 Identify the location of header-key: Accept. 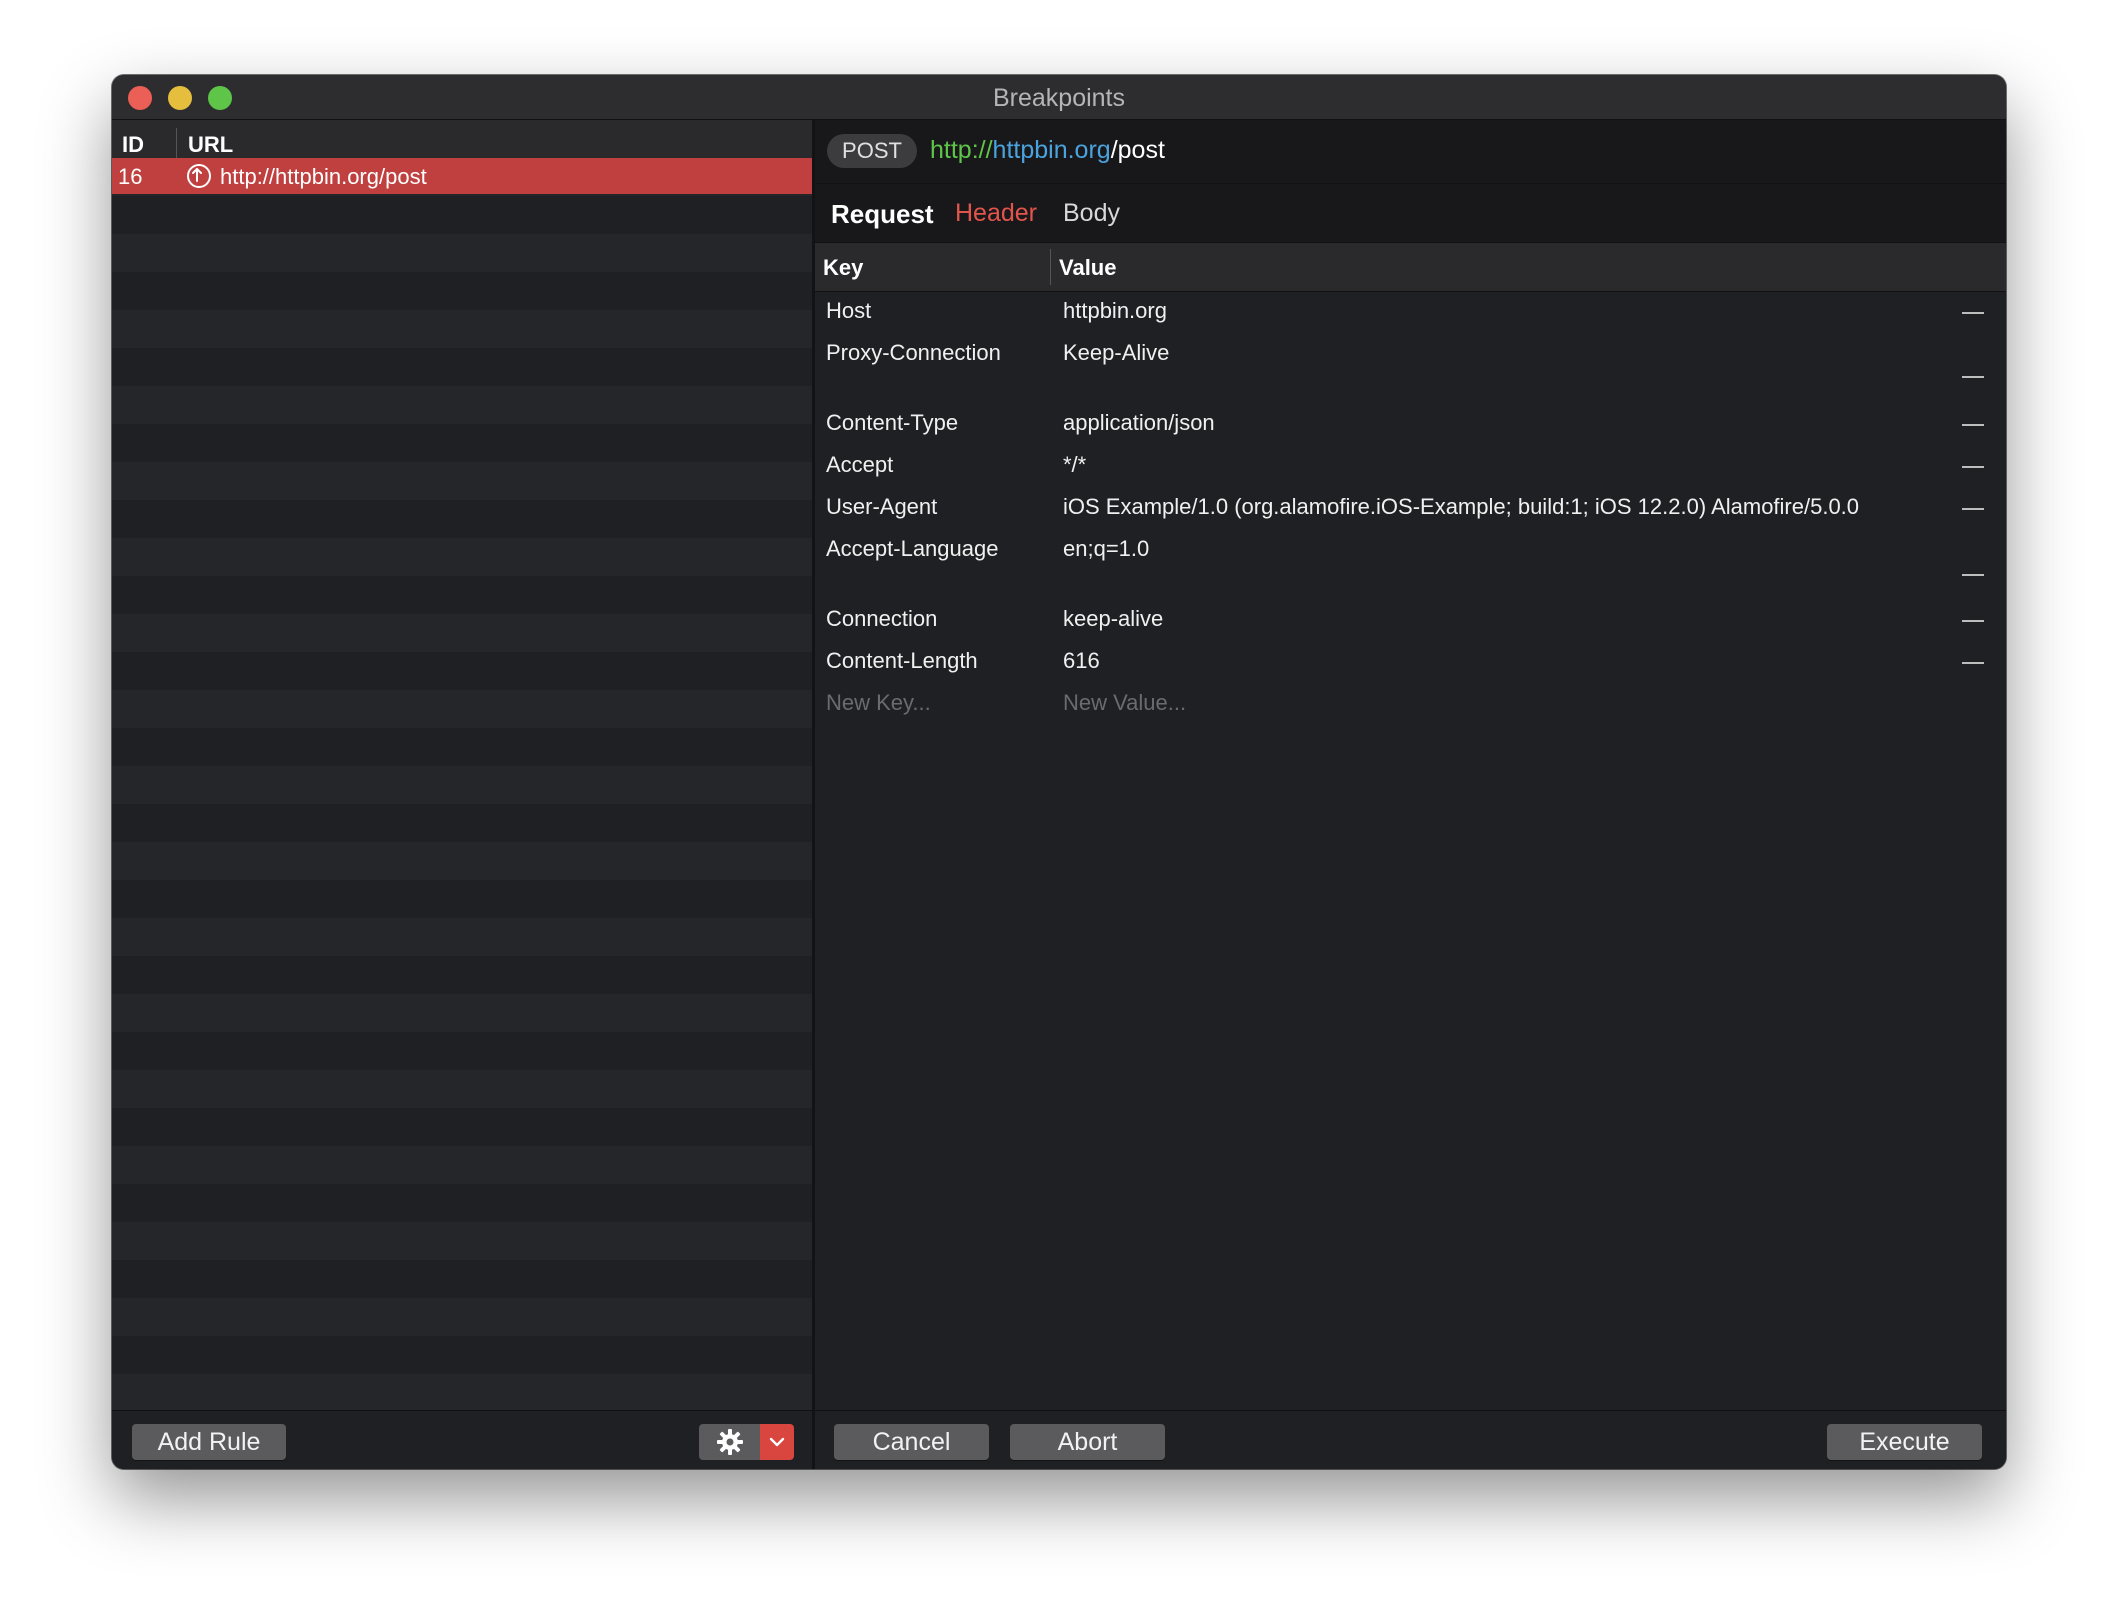
(859, 465).